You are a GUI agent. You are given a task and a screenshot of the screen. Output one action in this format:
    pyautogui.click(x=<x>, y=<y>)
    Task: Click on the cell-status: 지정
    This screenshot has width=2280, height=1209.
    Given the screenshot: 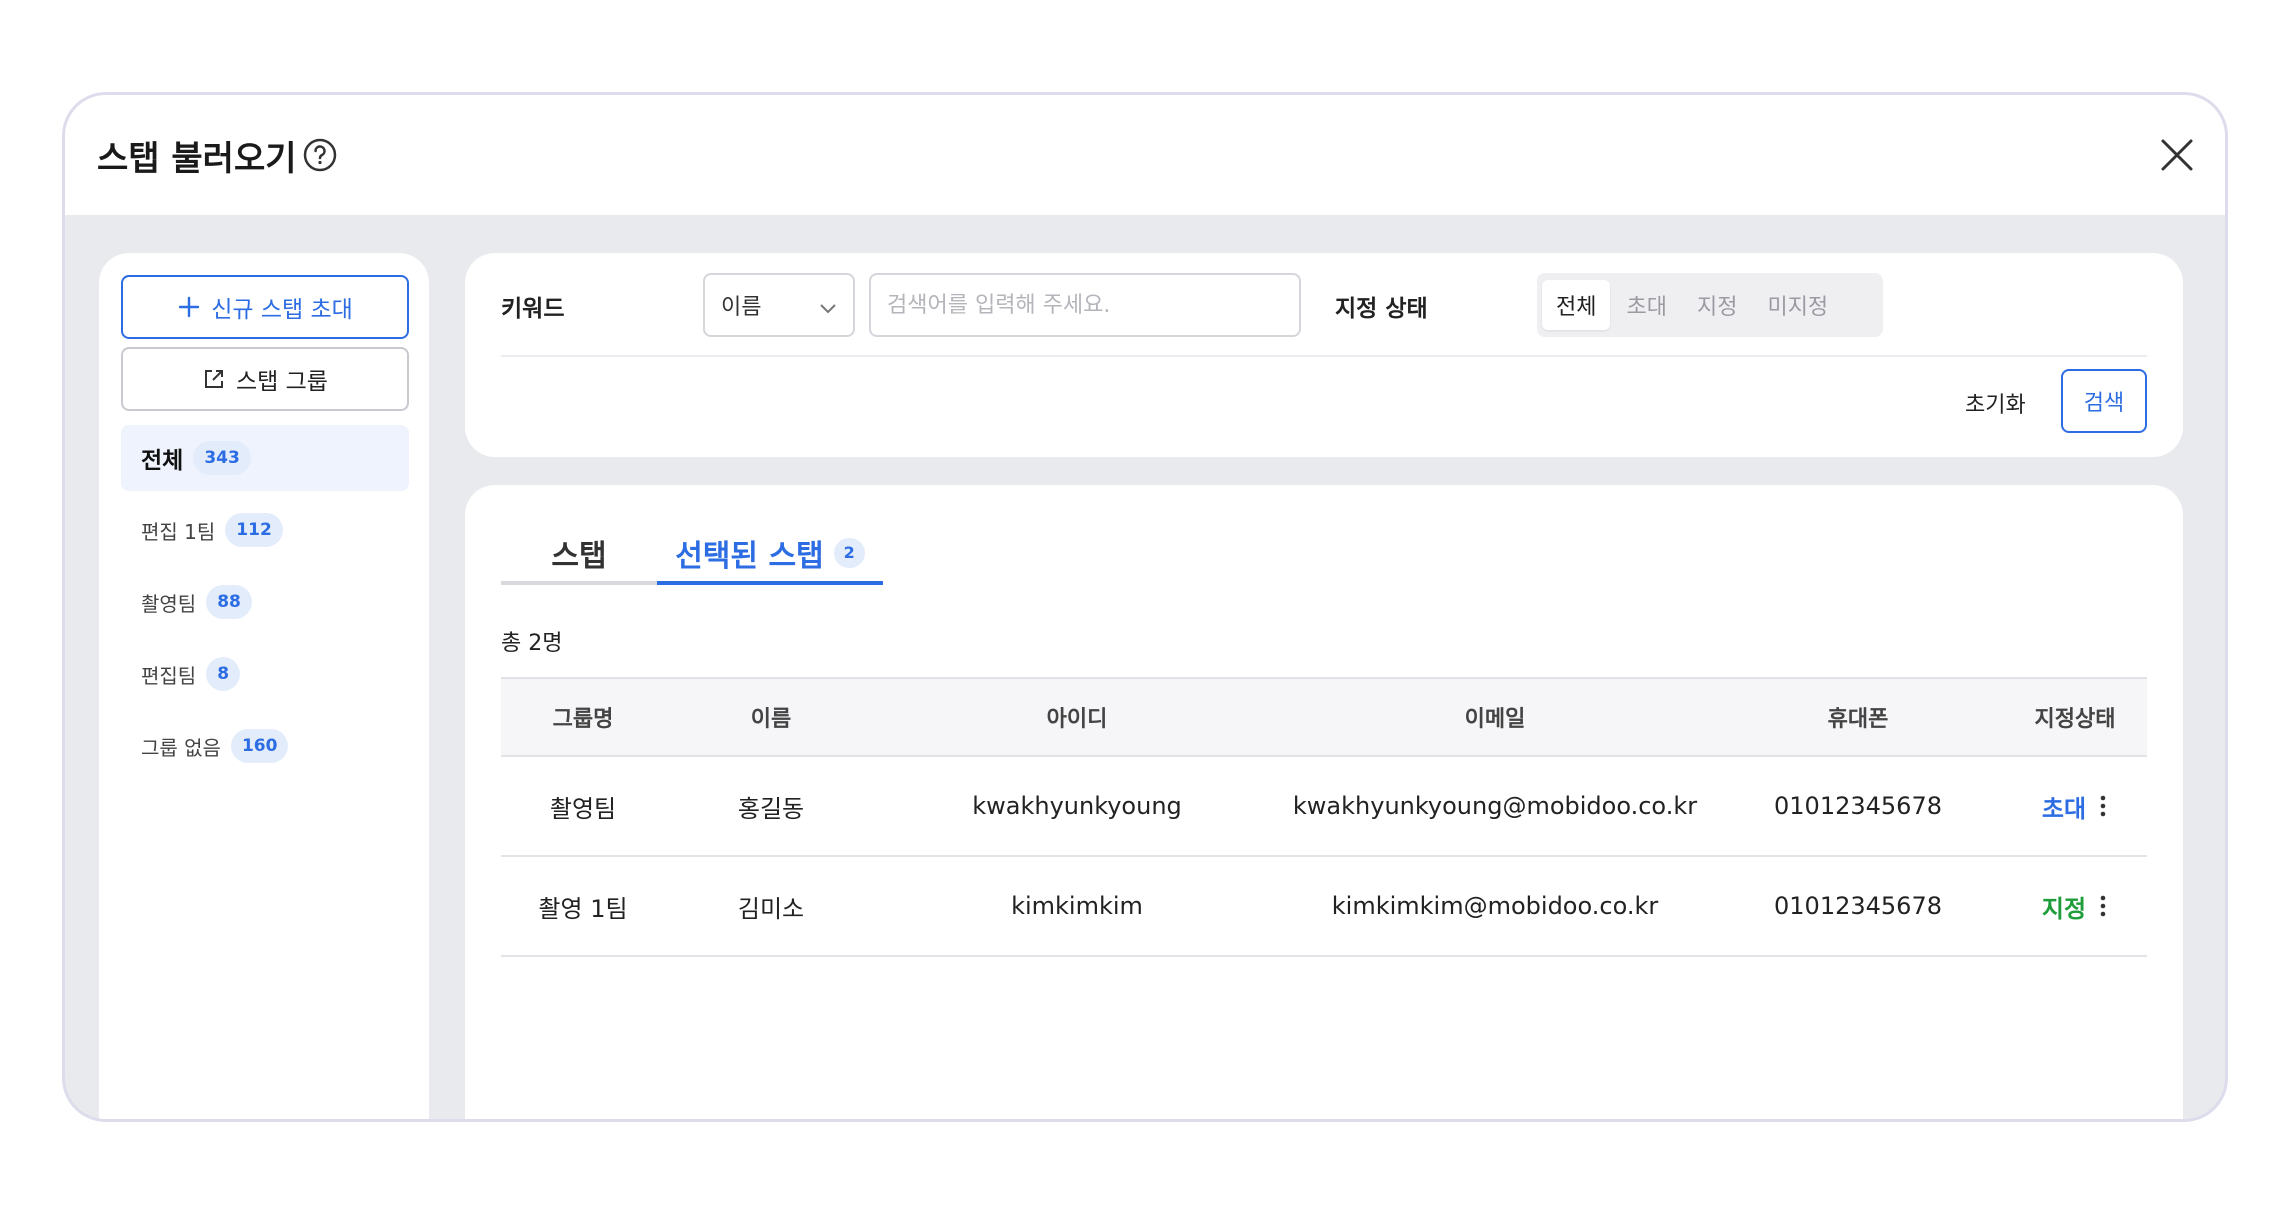 What is the action you would take?
    pyautogui.click(x=2075, y=906)
    